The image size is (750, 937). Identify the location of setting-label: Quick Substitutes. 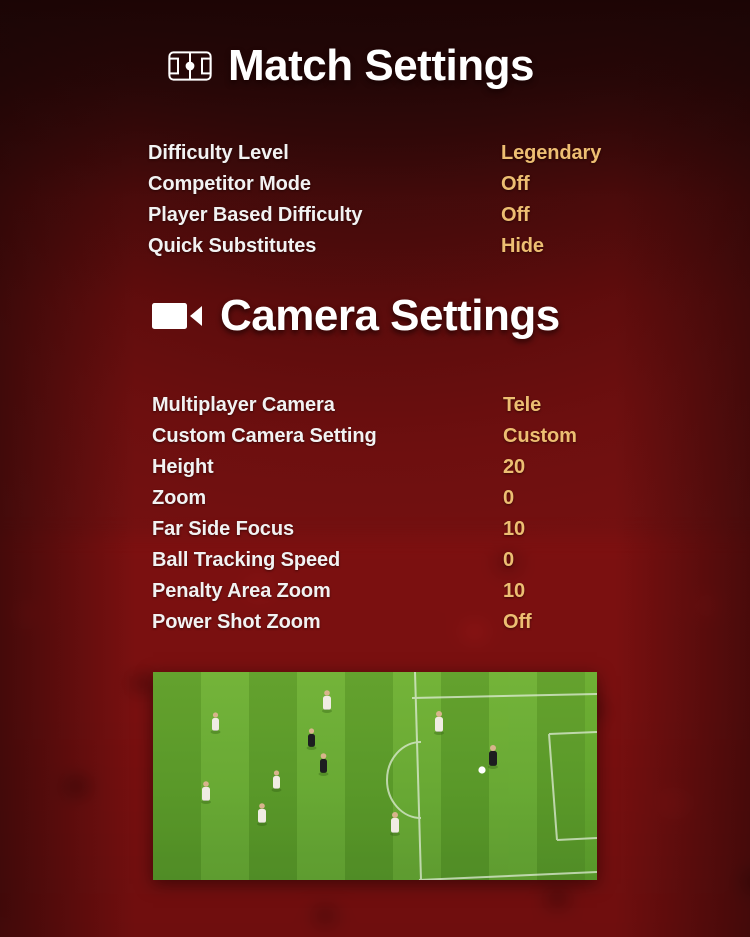
(232, 246).